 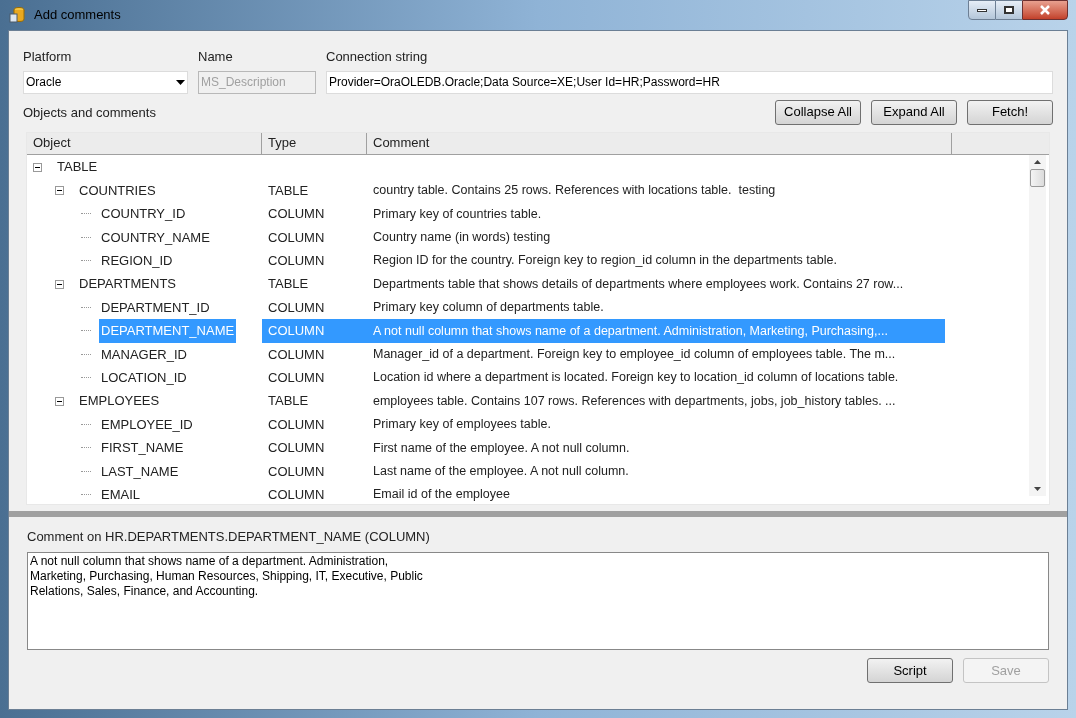 I want to click on scroll-thumb, so click(x=1037, y=177).